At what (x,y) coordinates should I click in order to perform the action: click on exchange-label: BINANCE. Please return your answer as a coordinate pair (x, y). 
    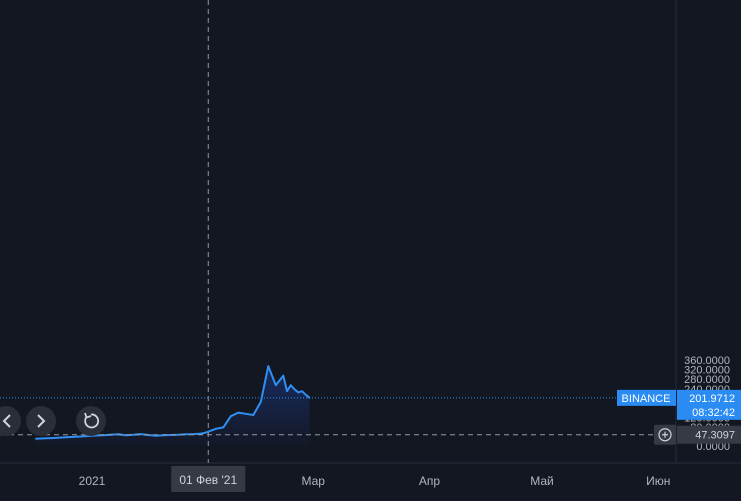
    Looking at the image, I should click on (646, 399).